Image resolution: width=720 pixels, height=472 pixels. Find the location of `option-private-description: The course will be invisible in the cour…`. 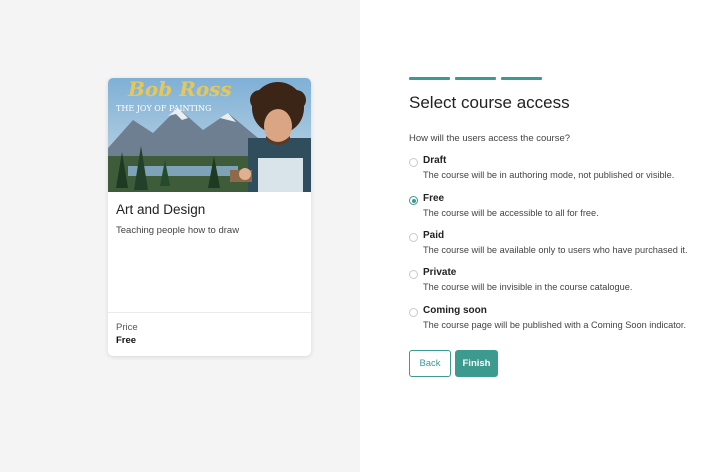

option-private-description: The course will be invisible in the cour… is located at coordinates (528, 287).